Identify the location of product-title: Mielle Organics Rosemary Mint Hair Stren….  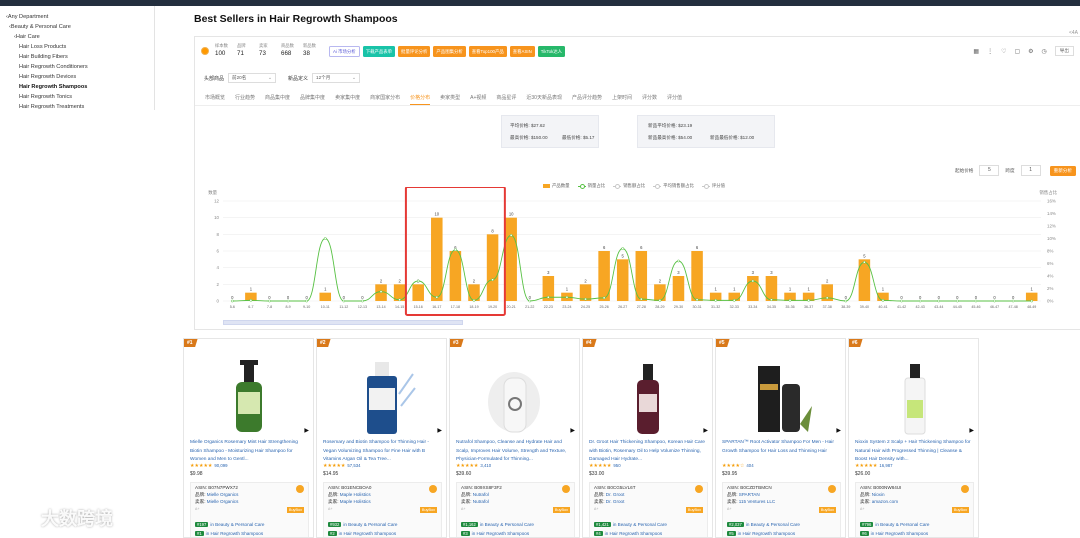
(250, 452).